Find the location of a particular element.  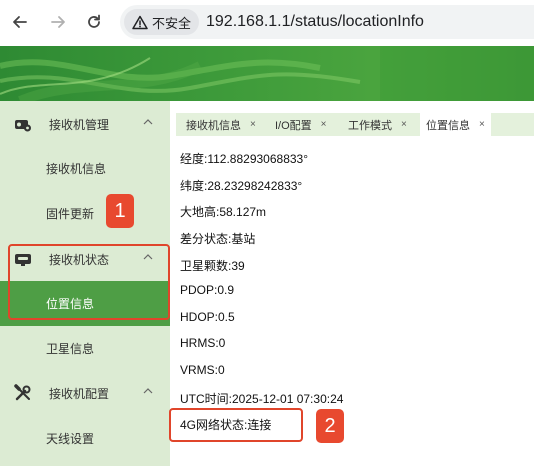

url-text: 192.168.1.1/status/locationInfo is located at coordinates (315, 22).